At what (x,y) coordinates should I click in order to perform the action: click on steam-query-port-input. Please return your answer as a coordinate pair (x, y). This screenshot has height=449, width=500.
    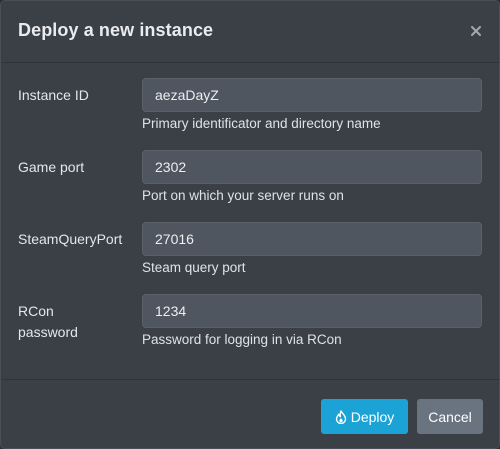
    Looking at the image, I should click on (312, 239).